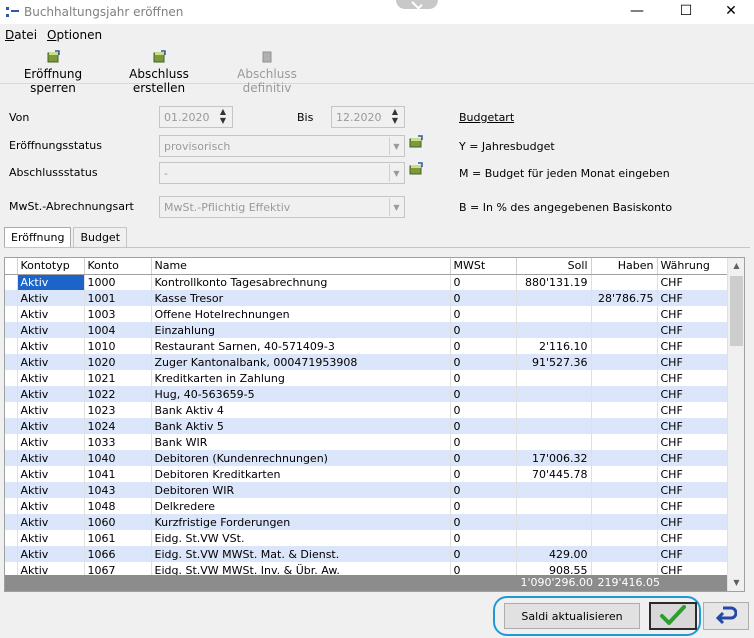  I want to click on cell-name: Kontrollkonto Tagesabrechnung, so click(301, 282).